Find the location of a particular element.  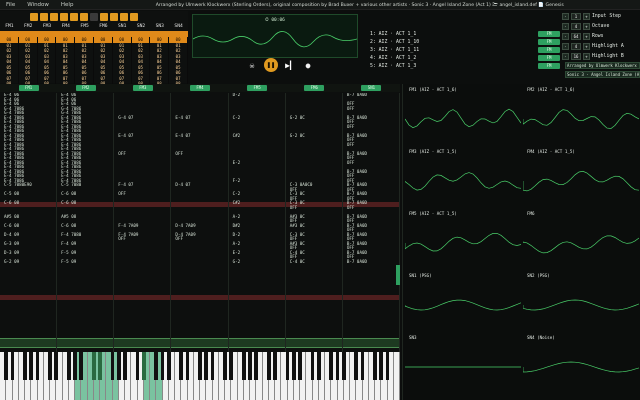

menu-file: File is located at coordinates (10, 5).